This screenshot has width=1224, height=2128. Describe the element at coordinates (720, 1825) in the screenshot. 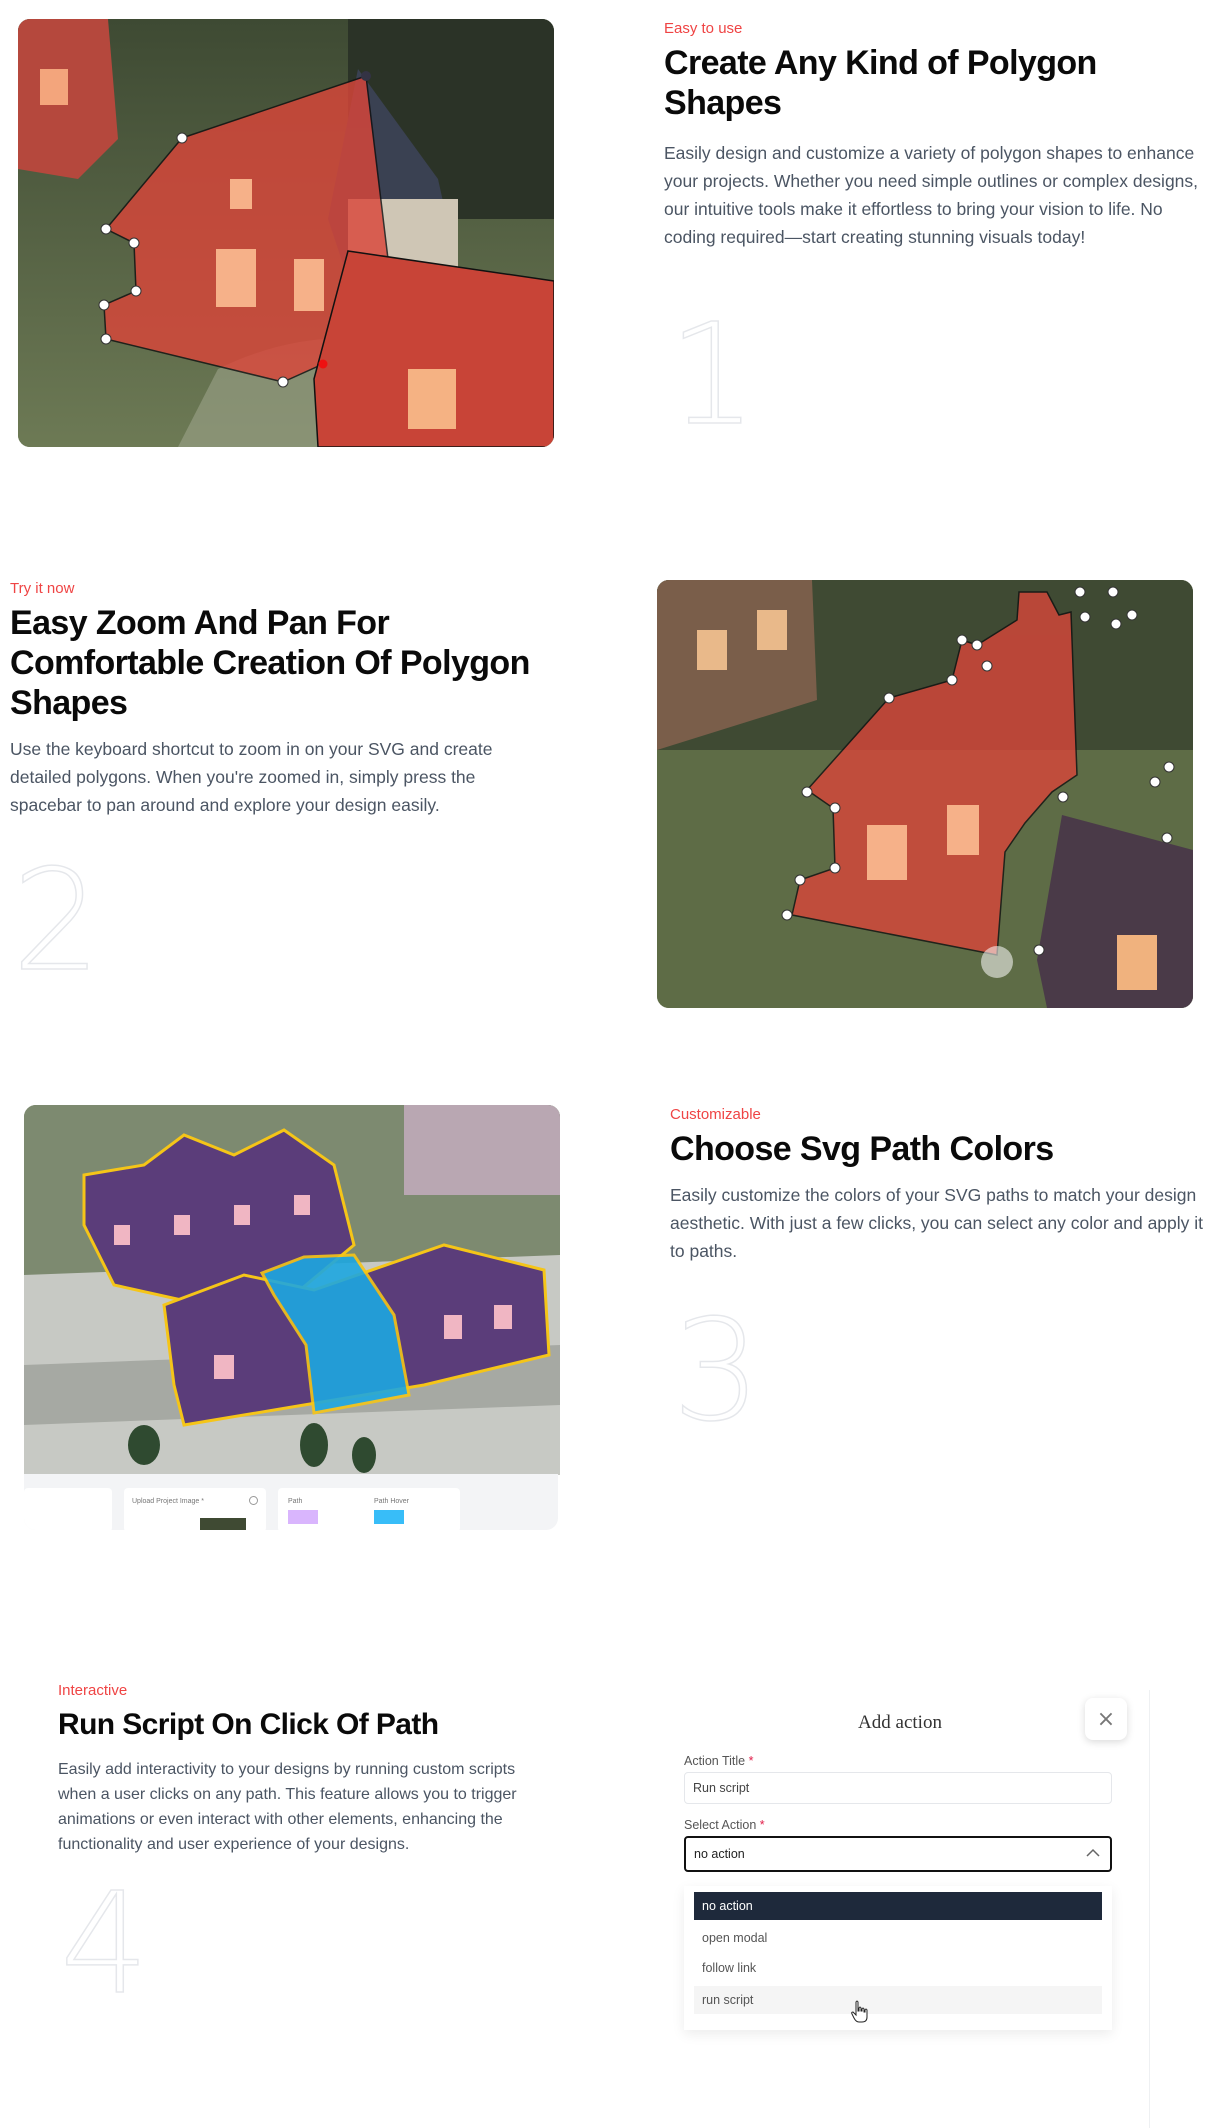

I see `select-action-label-text: Select Action` at that location.